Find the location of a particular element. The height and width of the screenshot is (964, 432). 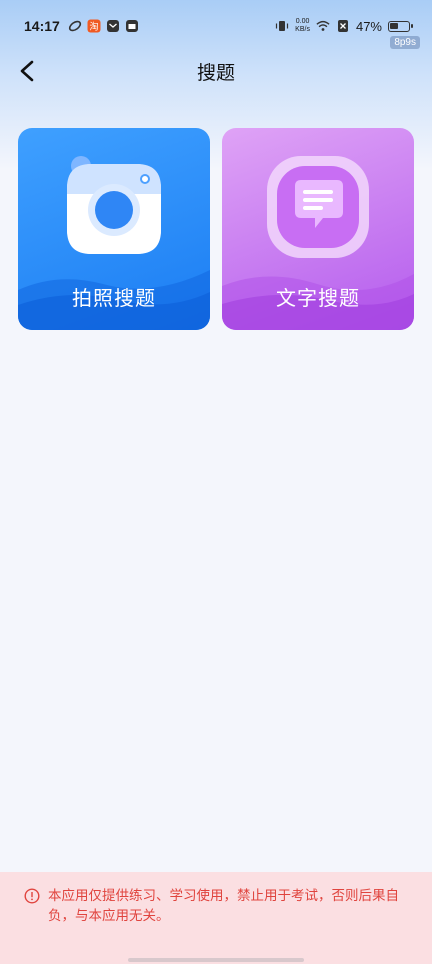

net-speed: 0.00 KB/s is located at coordinates (302, 26).